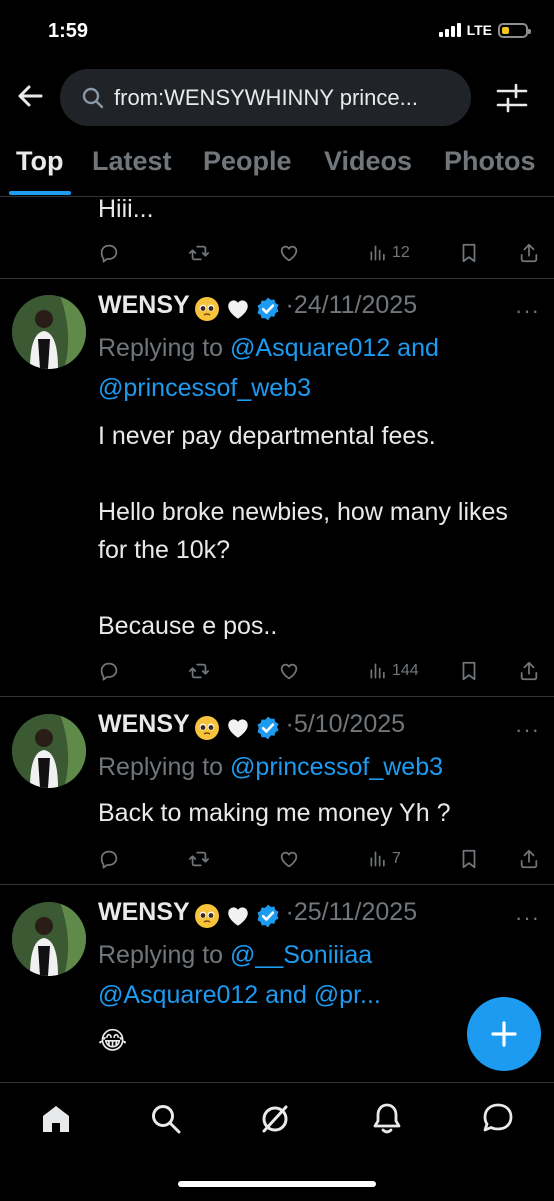 Image resolution: width=554 pixels, height=1201 pixels. What do you see at coordinates (349, 724) in the screenshot?
I see `tweet-date: 5/10/2025` at bounding box center [349, 724].